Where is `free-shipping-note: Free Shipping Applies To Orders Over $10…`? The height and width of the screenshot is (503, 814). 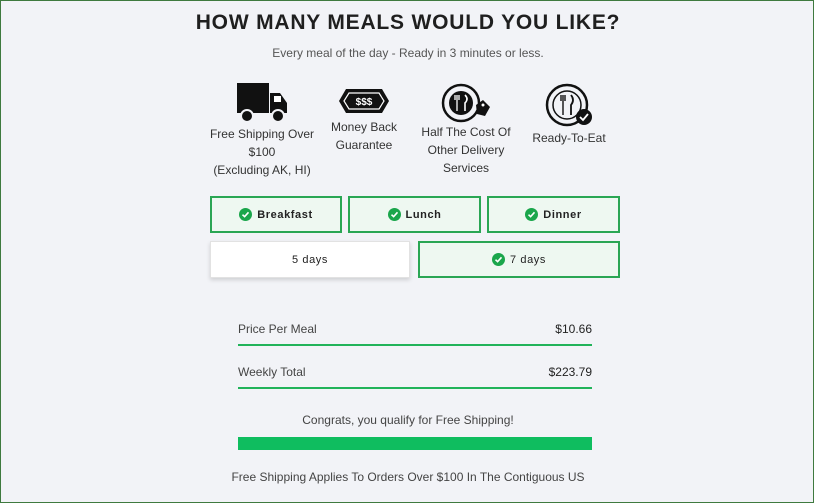
free-shipping-note: Free Shipping Applies To Orders Over $10… is located at coordinates (408, 477).